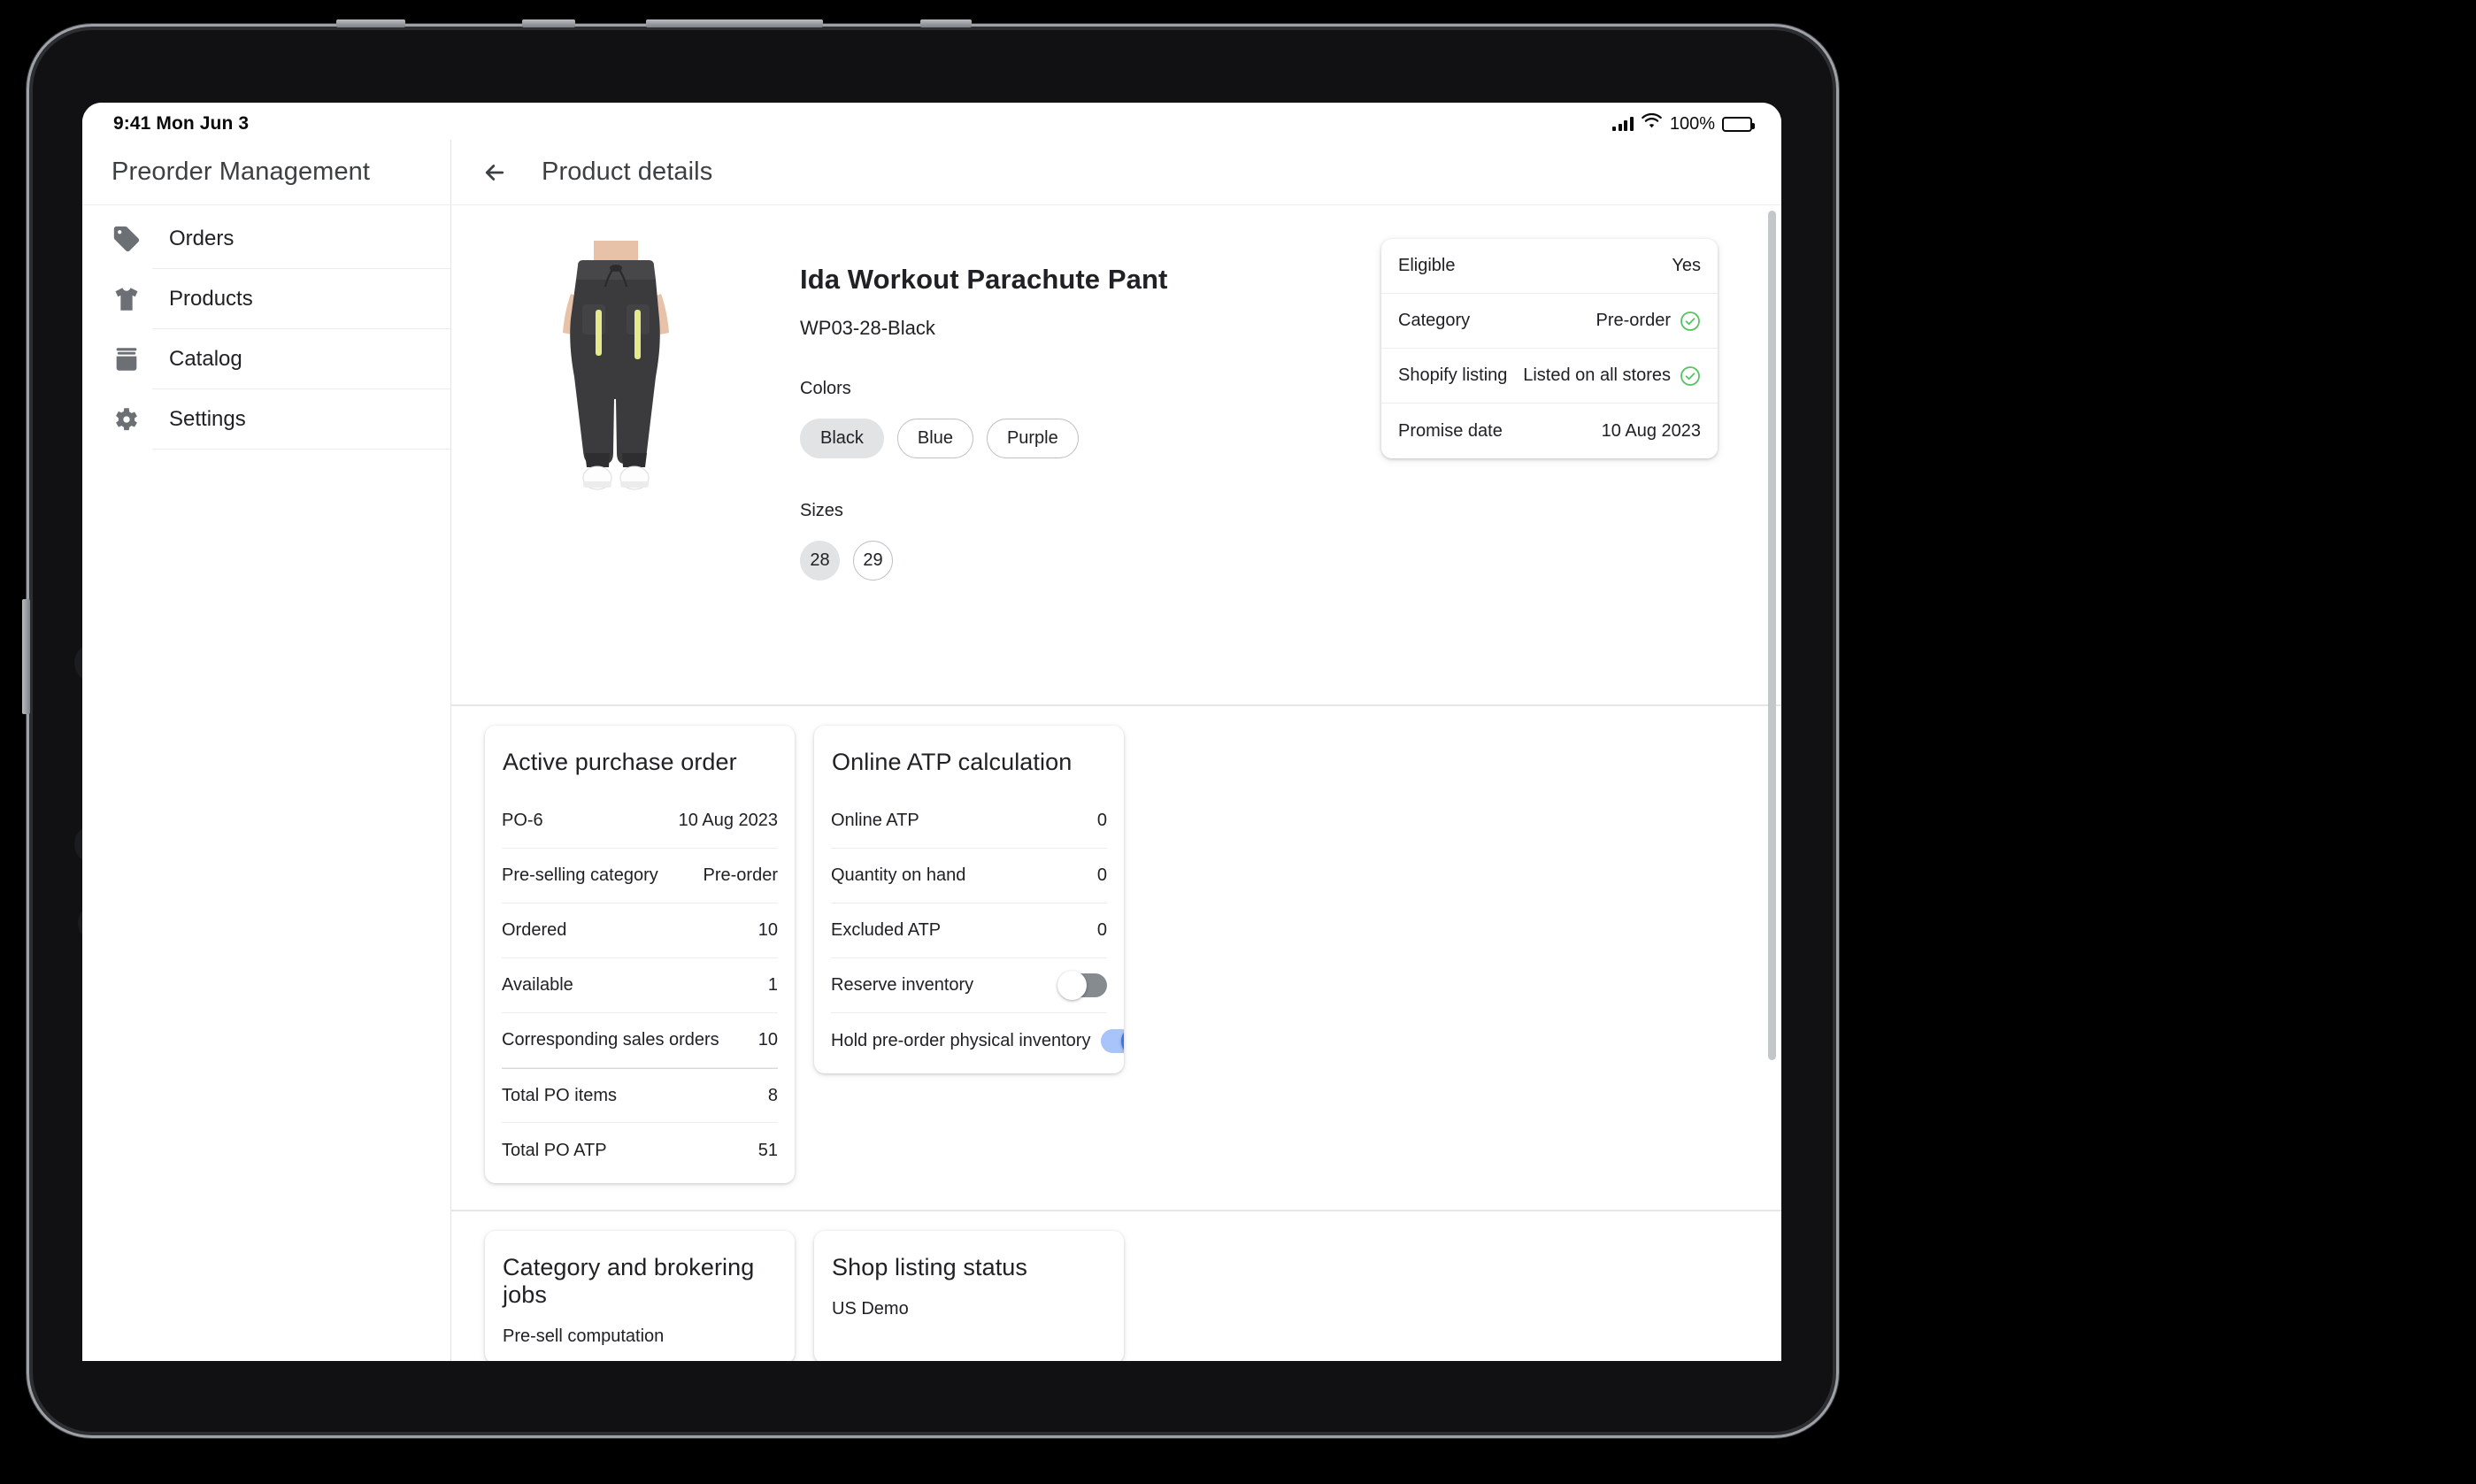 The height and width of the screenshot is (1484, 2476). Describe the element at coordinates (132, 239) in the screenshot. I see `tag-icon` at that location.